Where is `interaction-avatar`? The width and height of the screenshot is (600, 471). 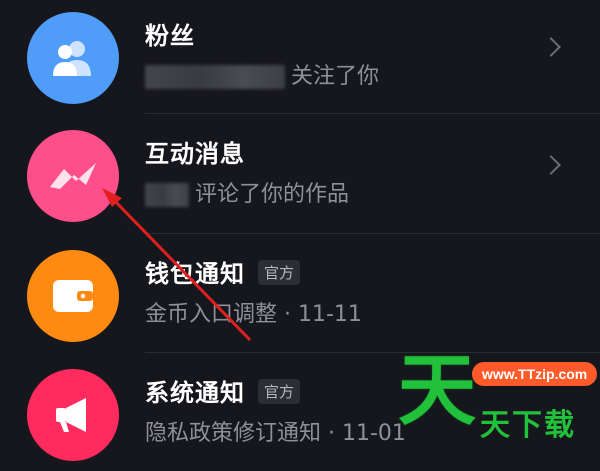 interaction-avatar is located at coordinates (73, 176).